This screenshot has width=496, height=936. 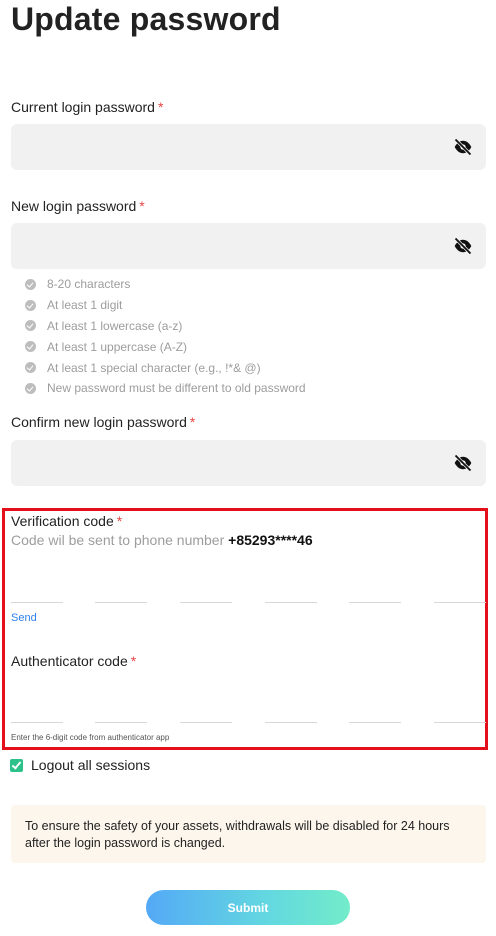 I want to click on confirm-password-label: Confirm new login password *, so click(x=103, y=422).